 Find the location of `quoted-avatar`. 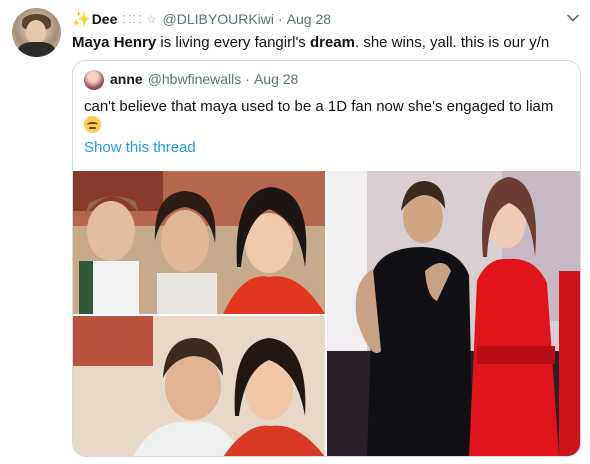

quoted-avatar is located at coordinates (94, 80).